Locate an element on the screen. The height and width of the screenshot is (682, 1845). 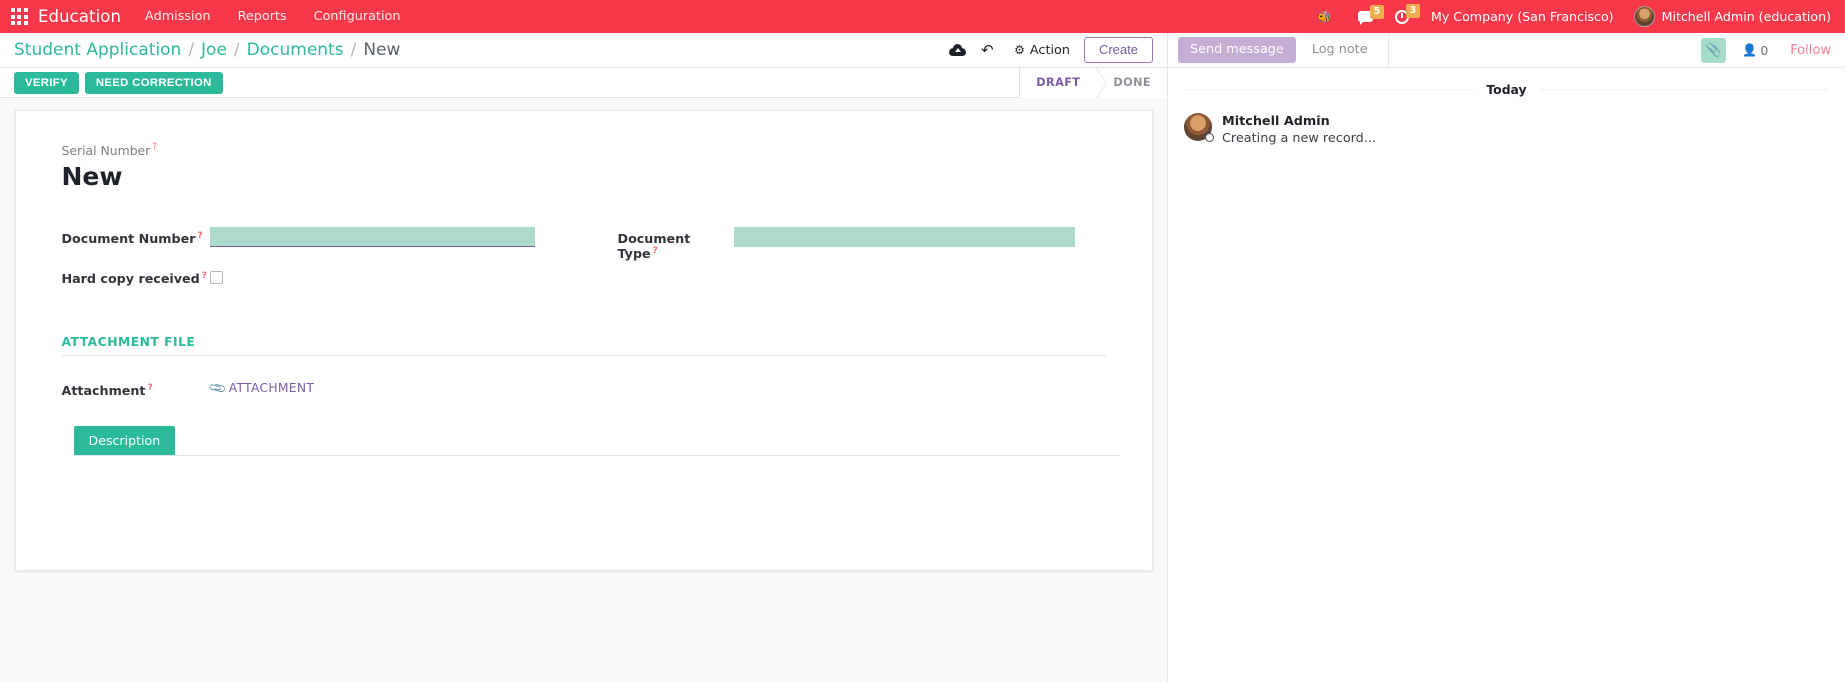
notebook-page-description is located at coordinates (596, 509).